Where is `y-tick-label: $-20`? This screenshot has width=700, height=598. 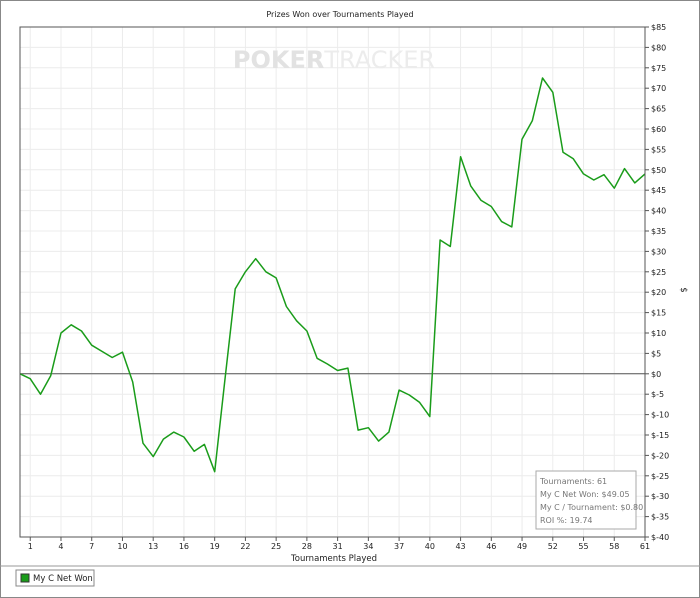 y-tick-label: $-20 is located at coordinates (660, 455).